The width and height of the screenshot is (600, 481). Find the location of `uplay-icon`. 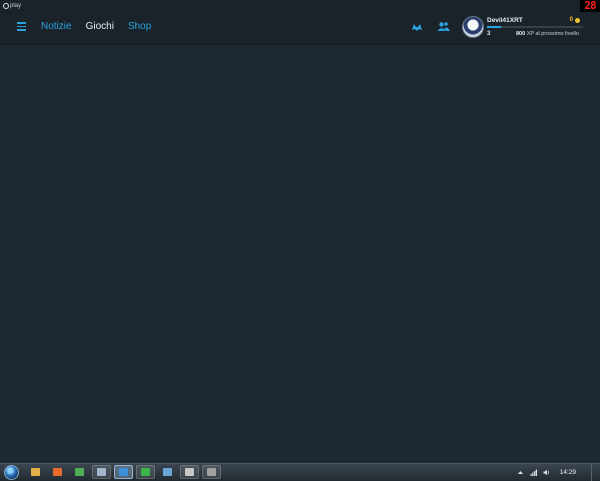

uplay-icon is located at coordinates (123, 472).